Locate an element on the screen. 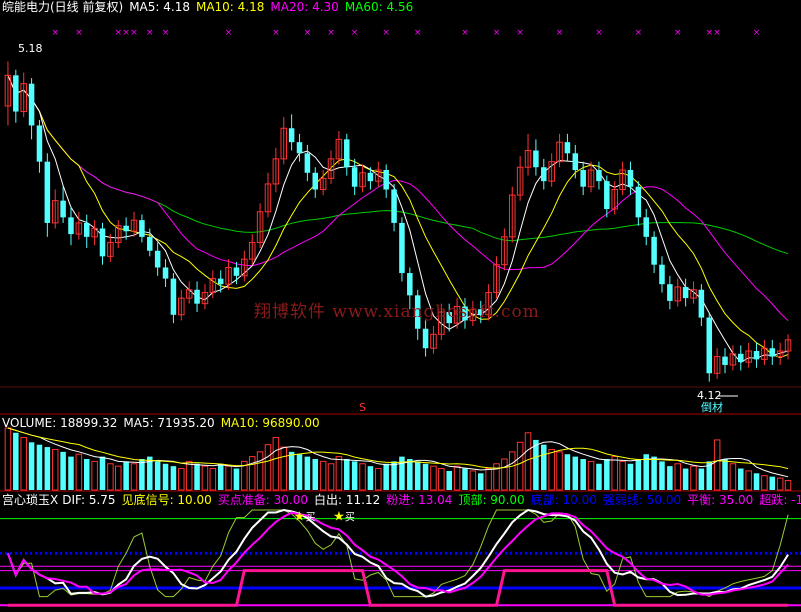 The width and height of the screenshot is (801, 612). buy-star: ★ is located at coordinates (300, 516).